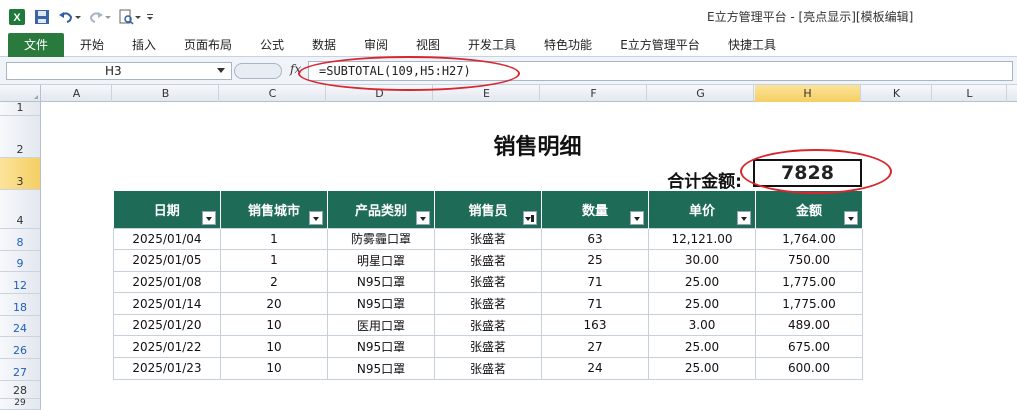 The height and width of the screenshot is (410, 1017). I want to click on redo-dropdown-icon, so click(108, 17).